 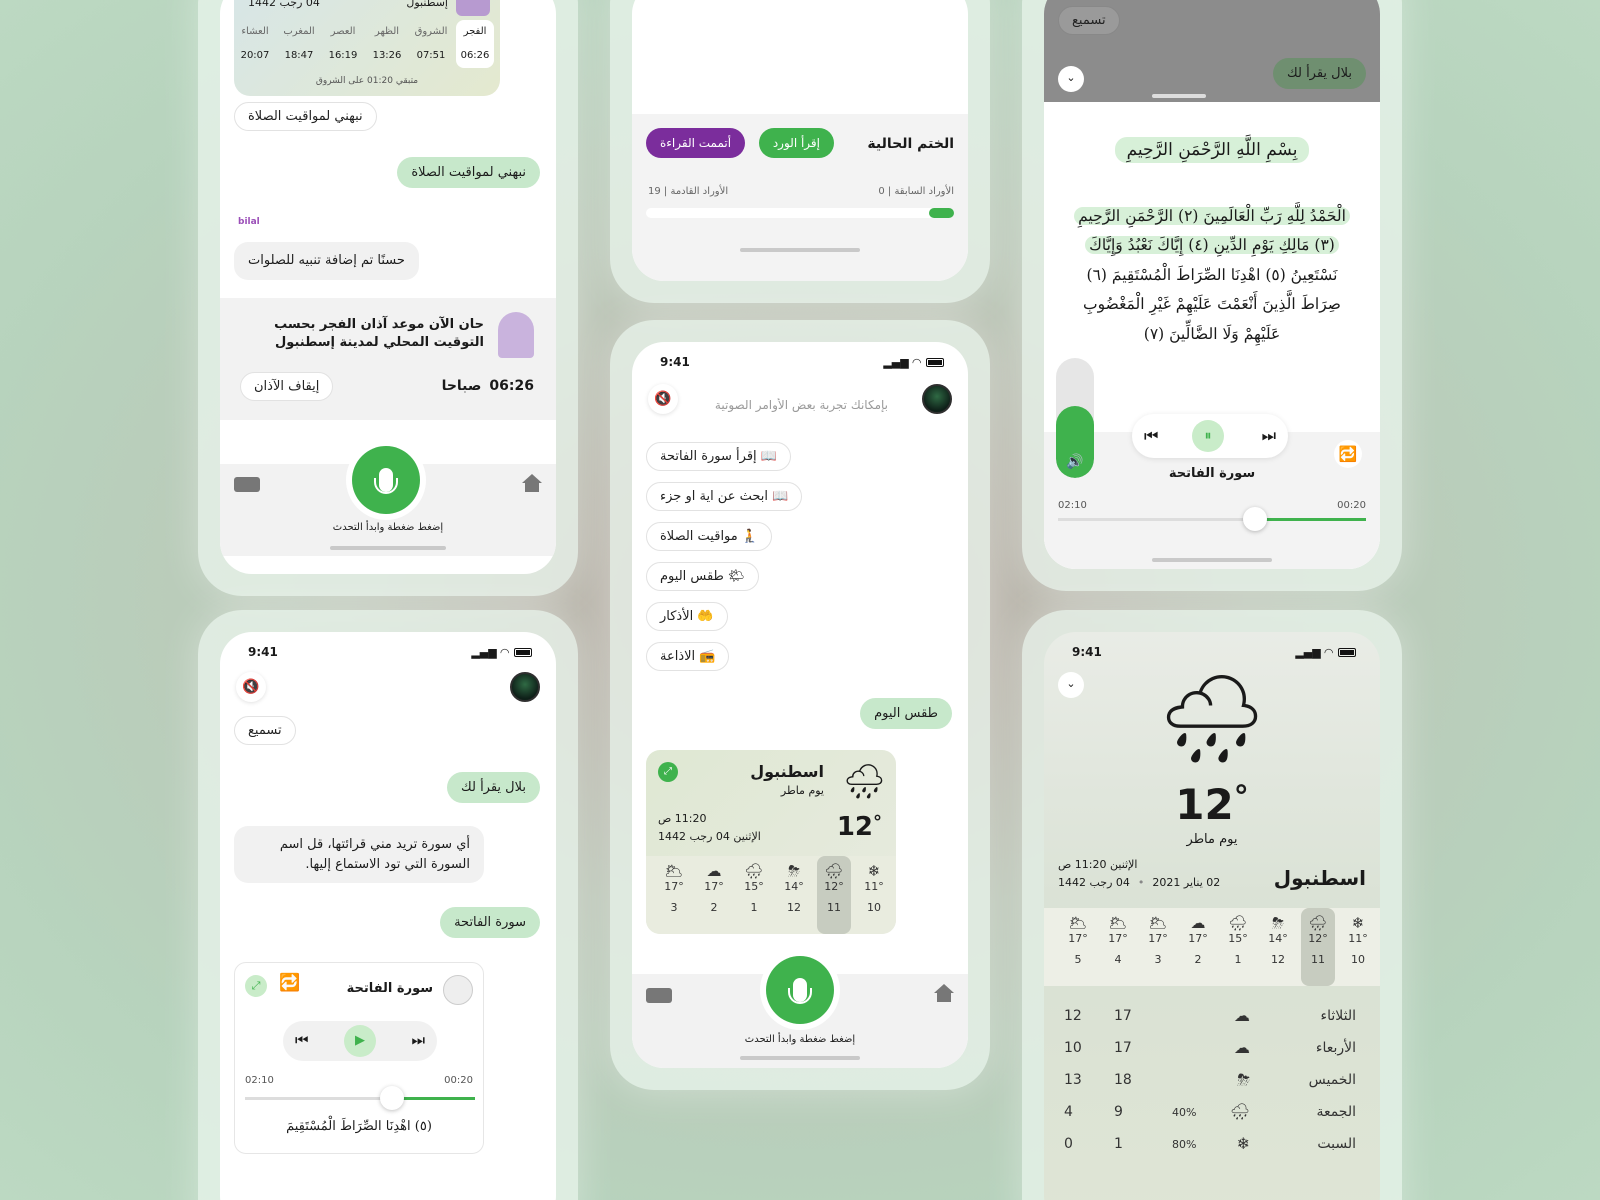 What do you see at coordinates (458, 1080) in the screenshot?
I see `elapsed-time: 00:20` at bounding box center [458, 1080].